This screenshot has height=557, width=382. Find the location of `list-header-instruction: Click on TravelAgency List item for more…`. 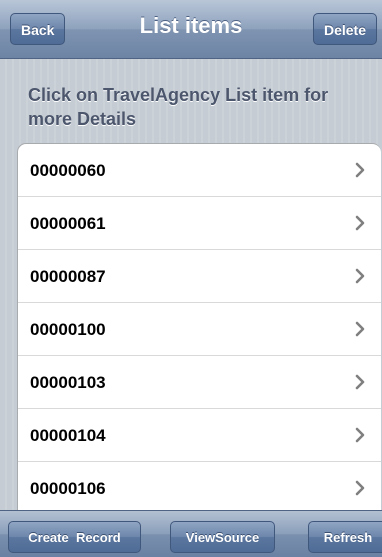

list-header-instruction: Click on TravelAgency List item for more… is located at coordinates (178, 107).